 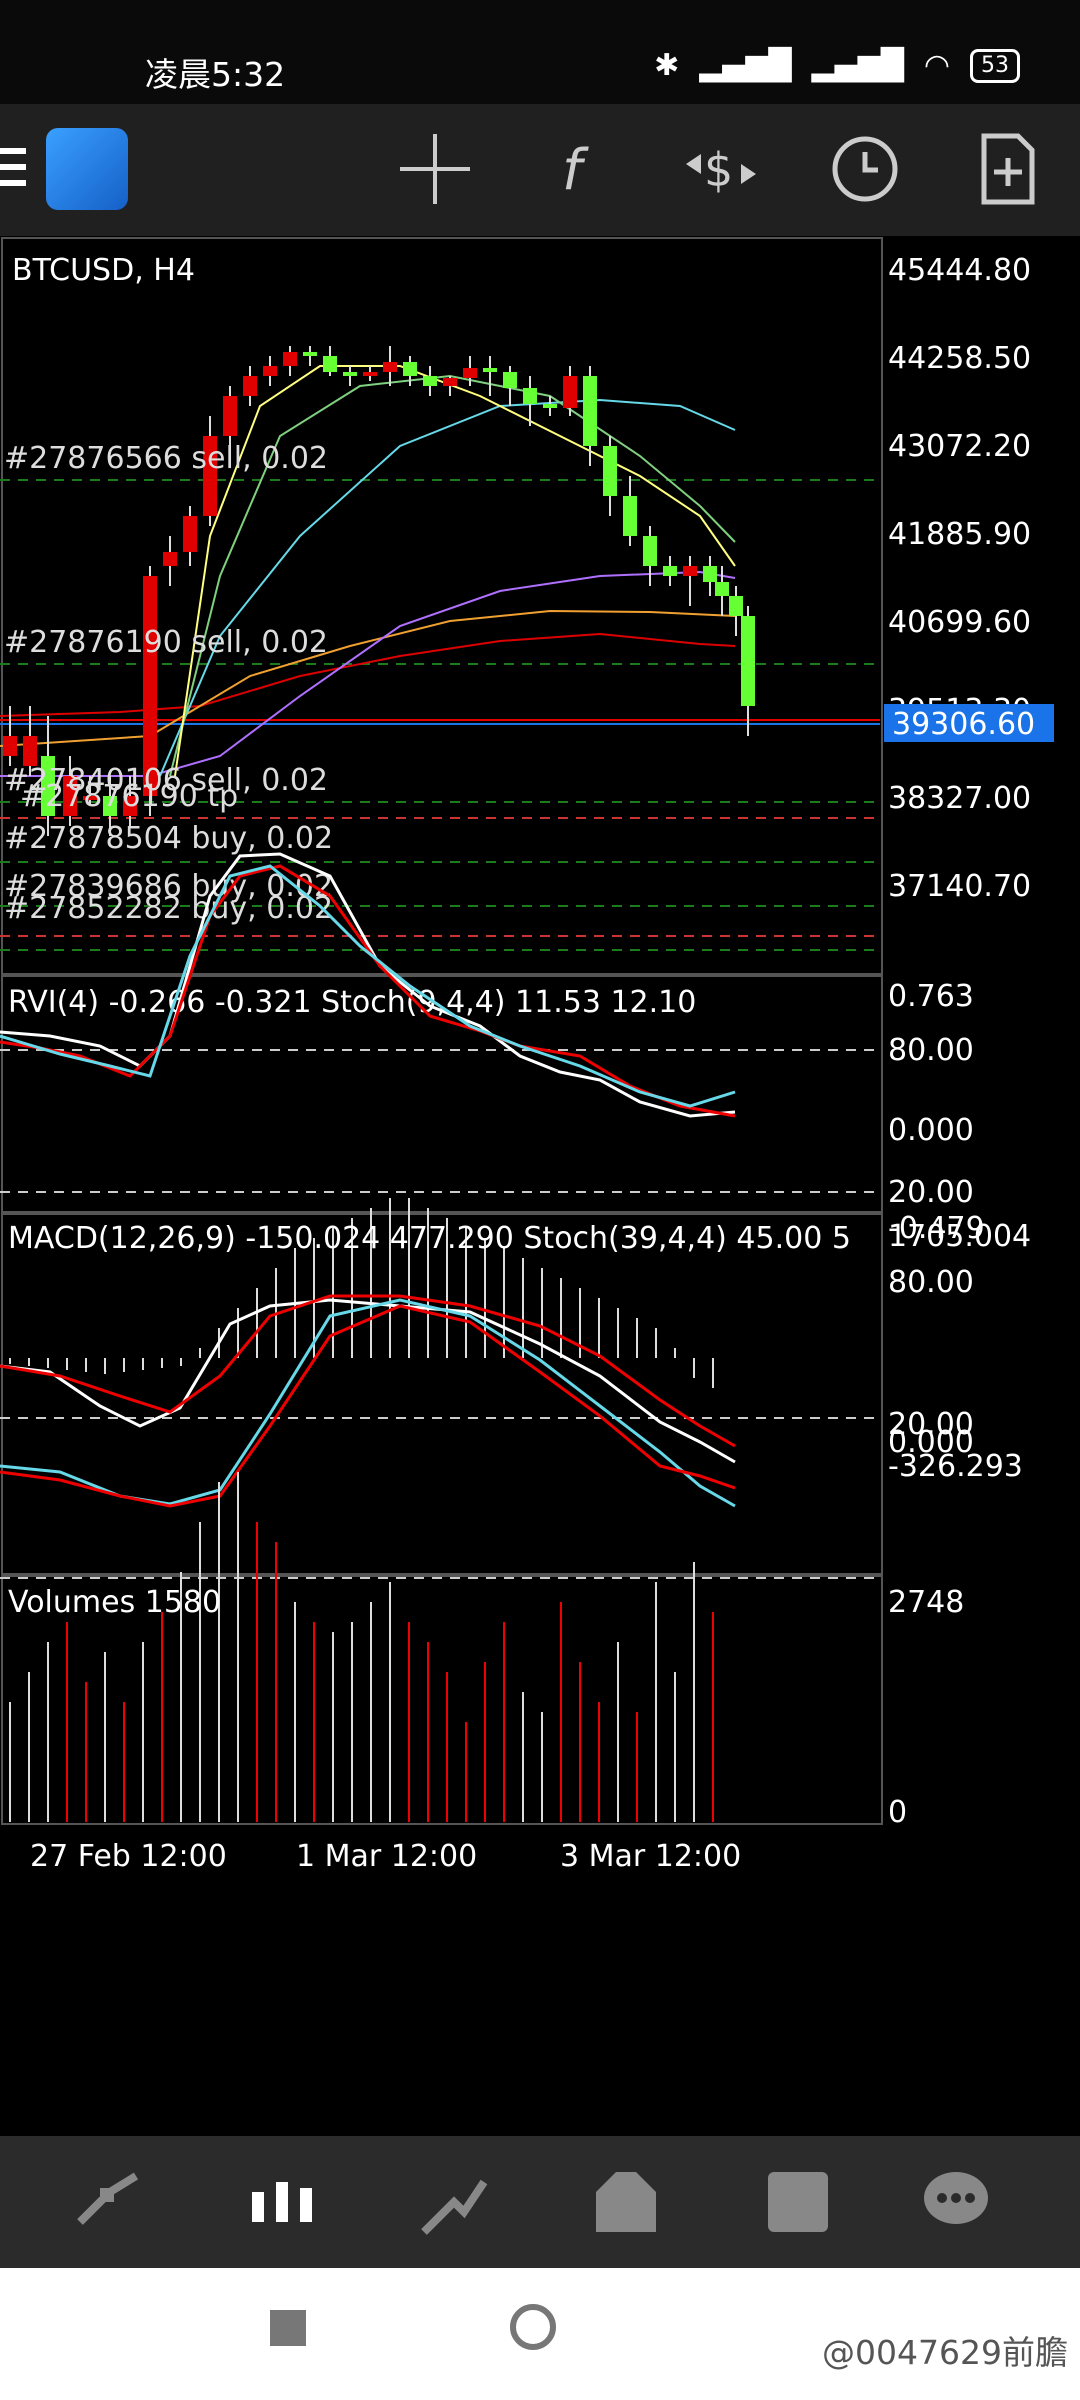 I want to click on price-label: 40699.60, so click(x=959, y=622).